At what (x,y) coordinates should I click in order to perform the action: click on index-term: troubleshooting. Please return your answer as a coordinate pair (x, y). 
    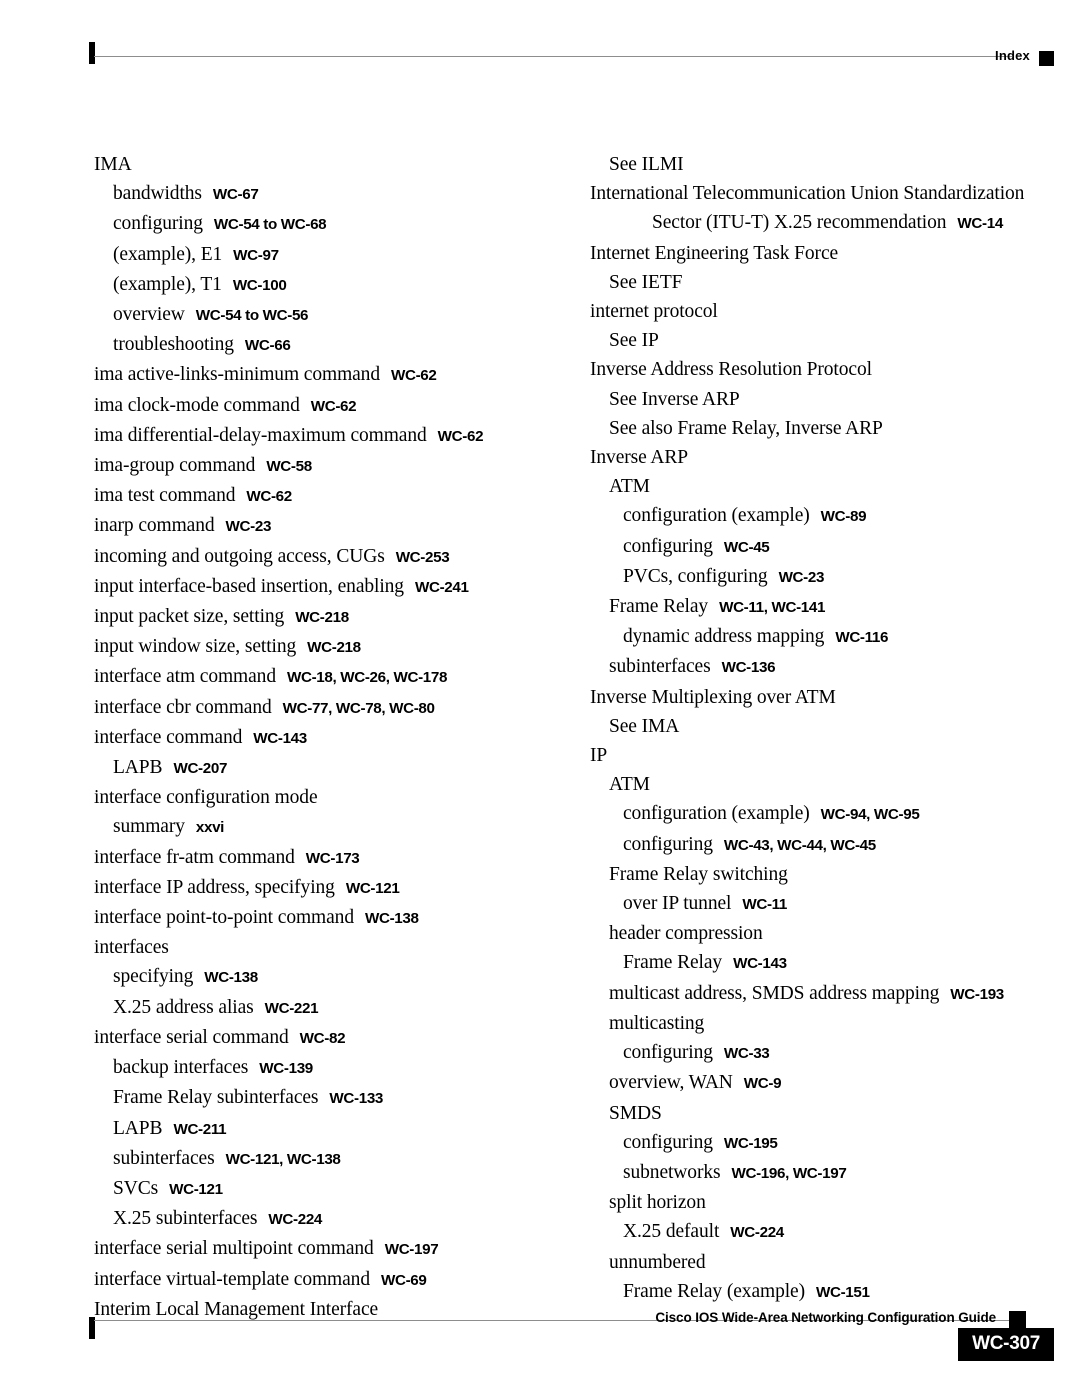
    Looking at the image, I should click on (173, 345).